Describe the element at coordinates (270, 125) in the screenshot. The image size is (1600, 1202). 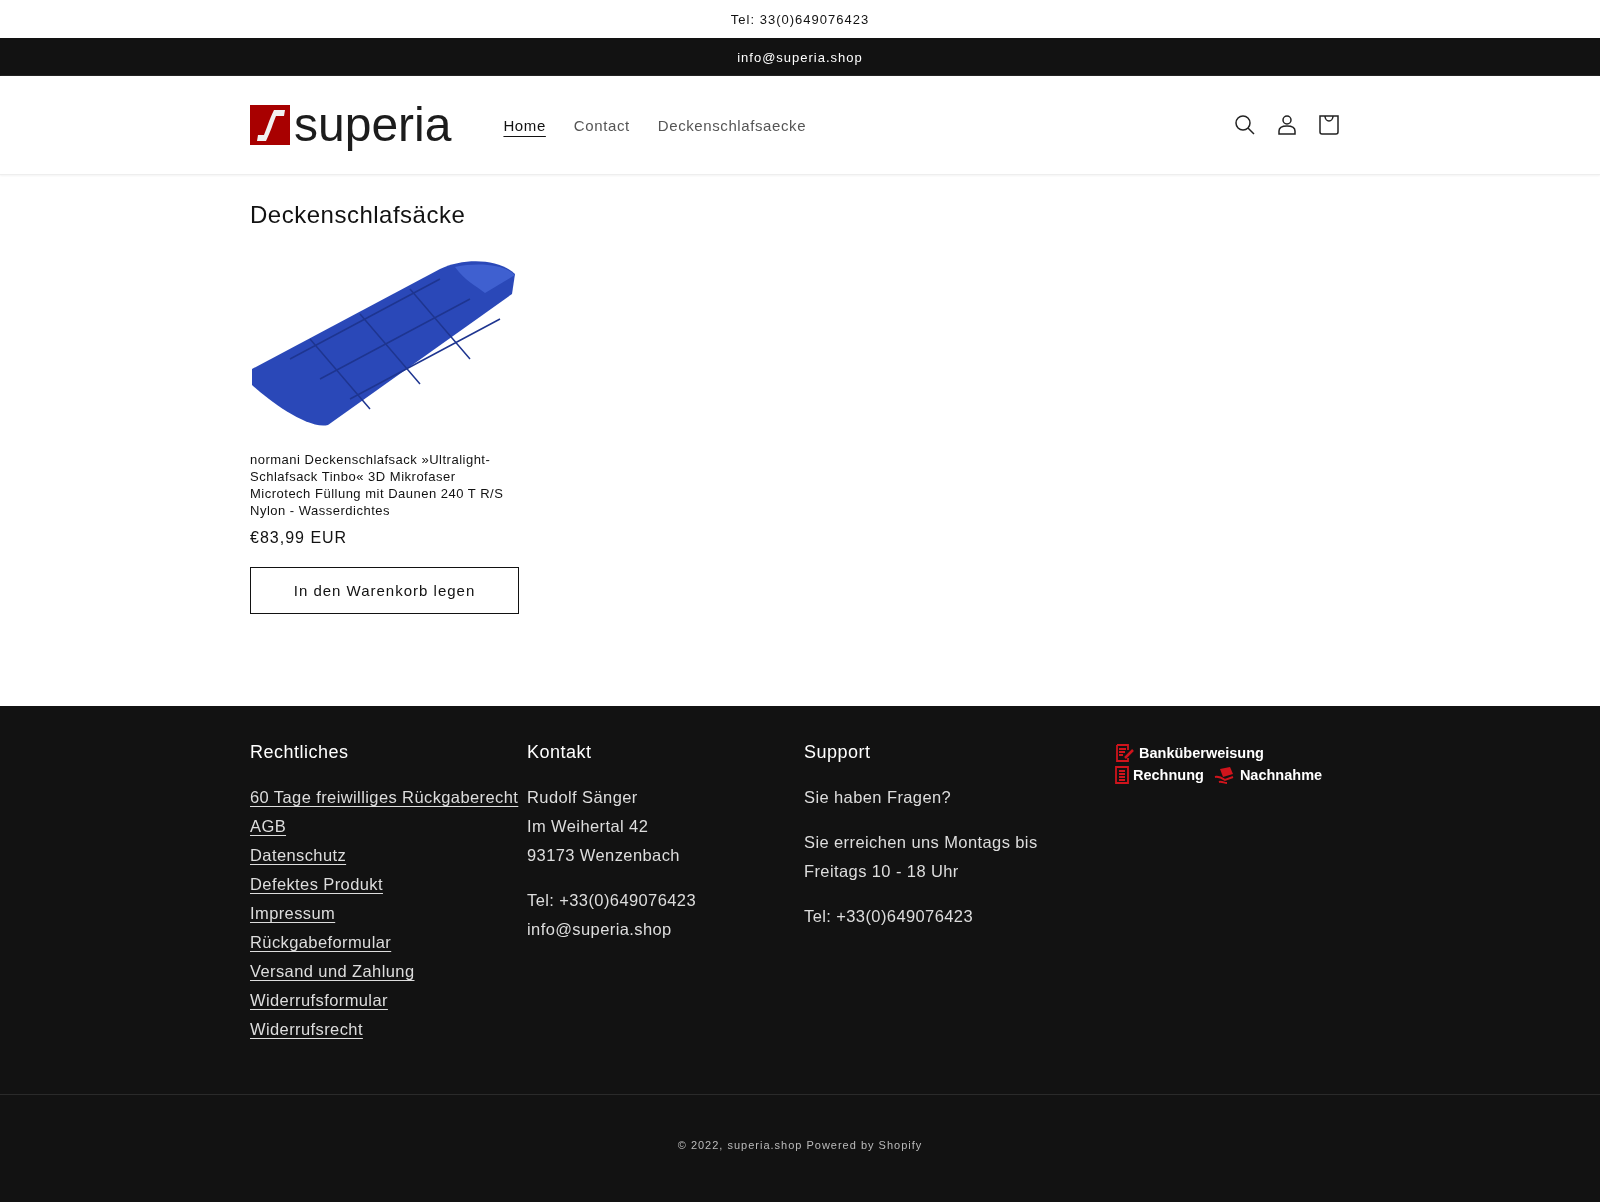
I see `logo-mark-icon` at that location.